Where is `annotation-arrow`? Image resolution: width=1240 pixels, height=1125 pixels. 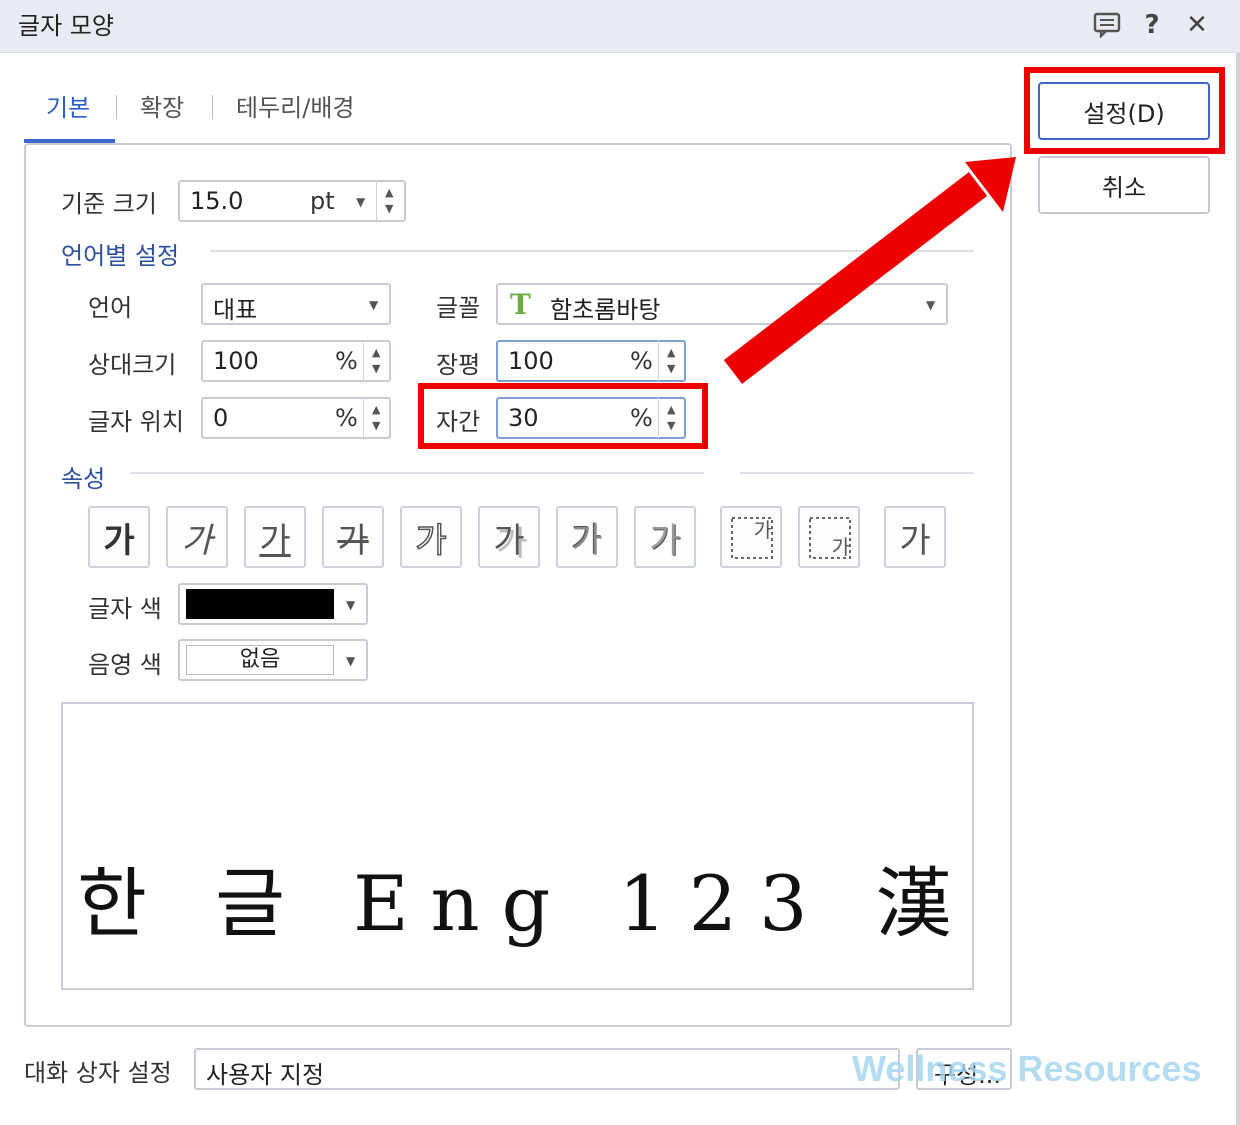
annotation-arrow is located at coordinates (869, 270).